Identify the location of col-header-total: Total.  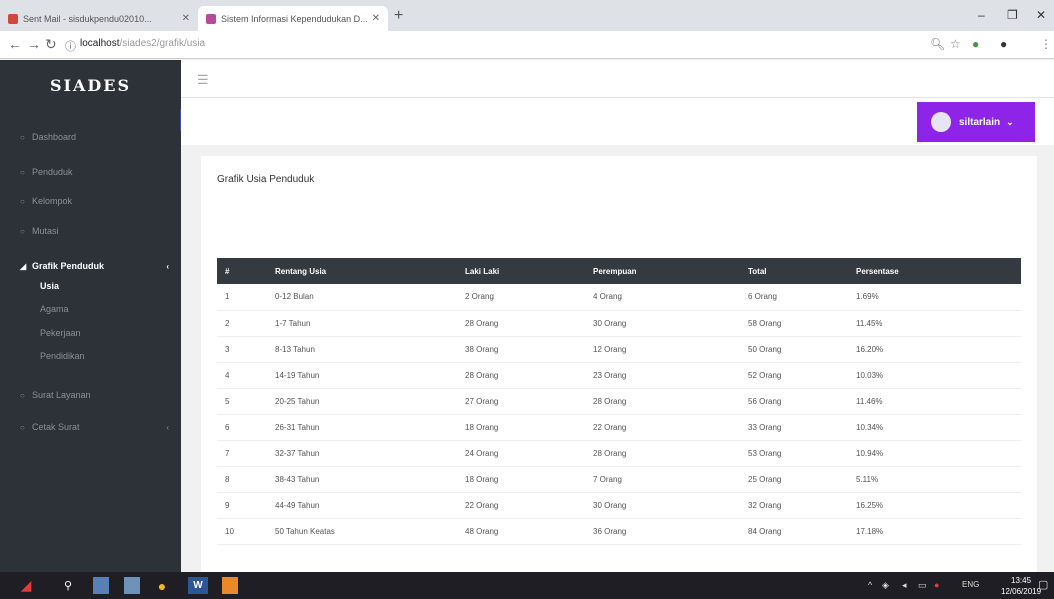
(794, 271).